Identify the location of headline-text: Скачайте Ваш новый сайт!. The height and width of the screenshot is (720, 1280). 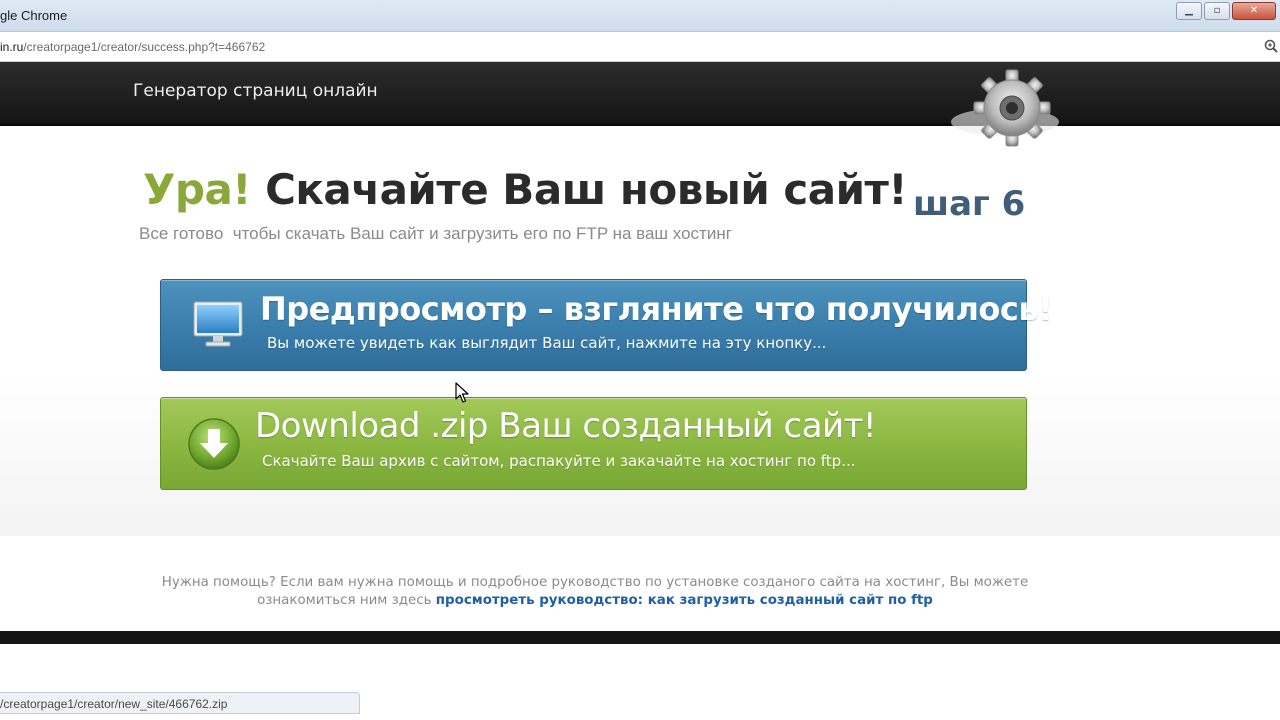
(586, 189).